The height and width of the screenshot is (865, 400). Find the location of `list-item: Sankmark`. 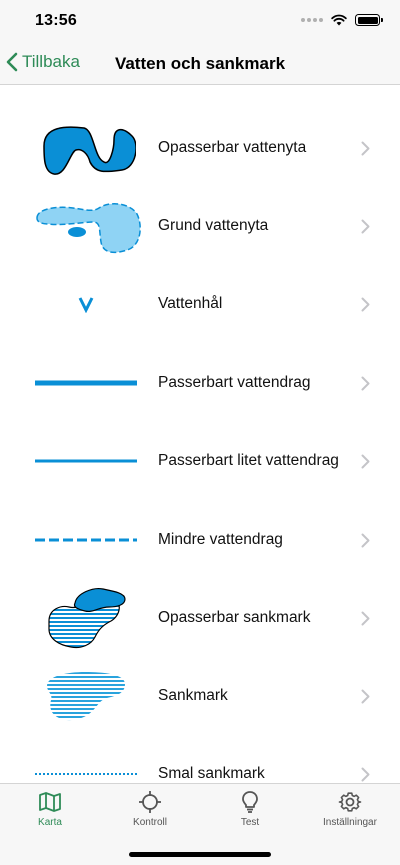

list-item: Sankmark is located at coordinates (200, 696).